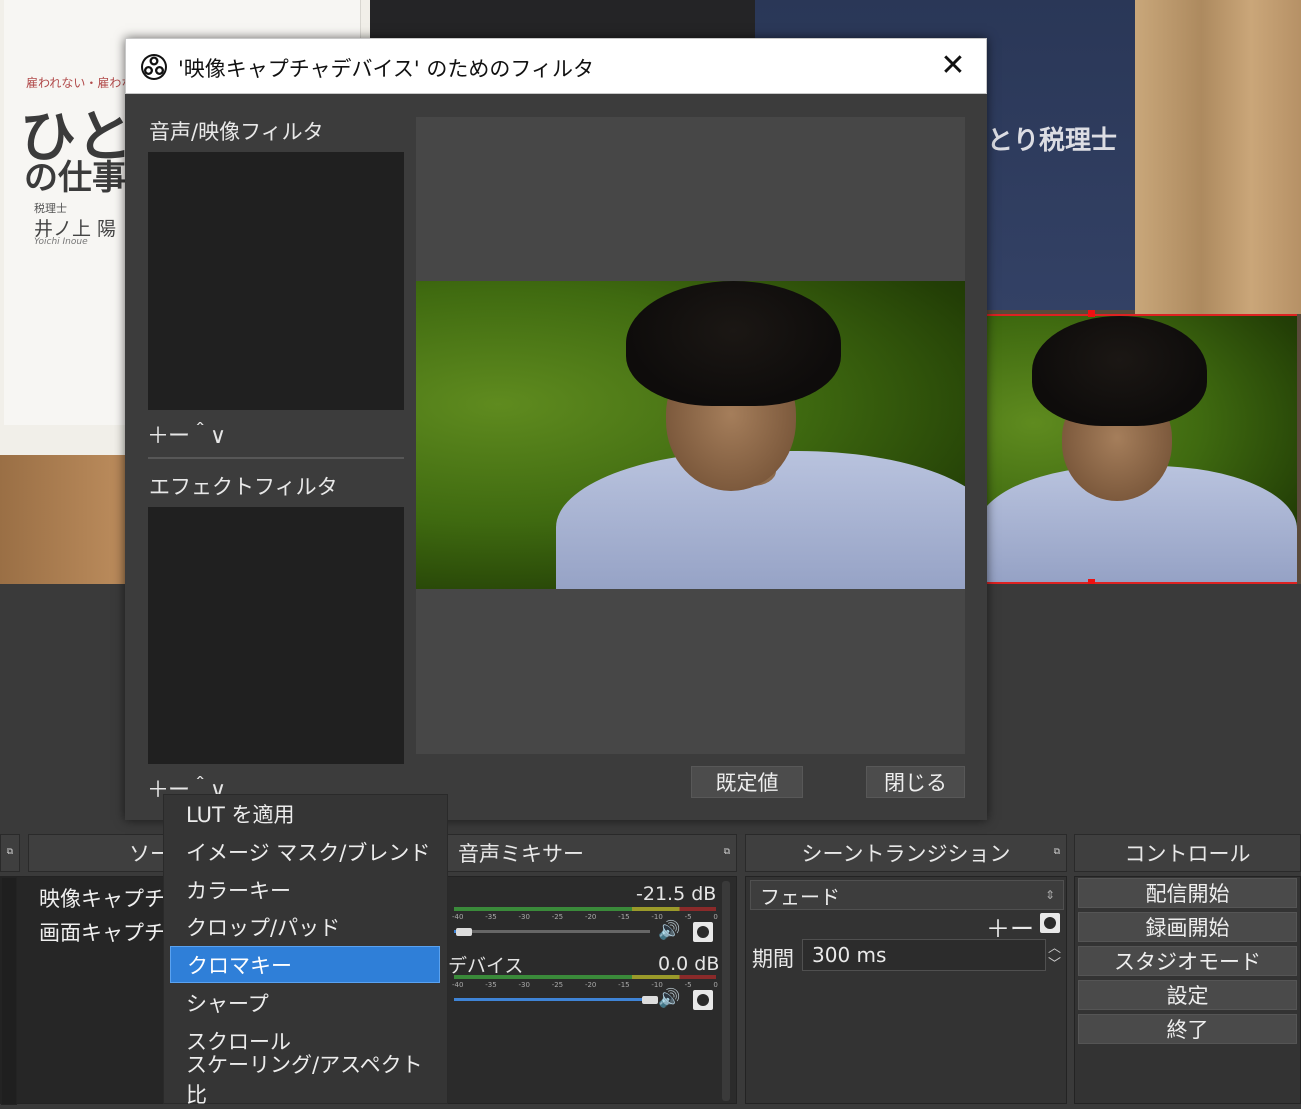 The image size is (1301, 1109). I want to click on mixer-channel-1-slider-track, so click(552, 931).